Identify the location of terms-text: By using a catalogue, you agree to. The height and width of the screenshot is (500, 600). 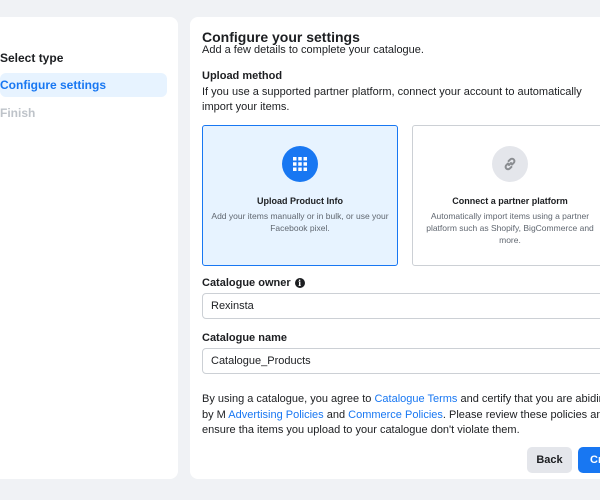
(288, 399).